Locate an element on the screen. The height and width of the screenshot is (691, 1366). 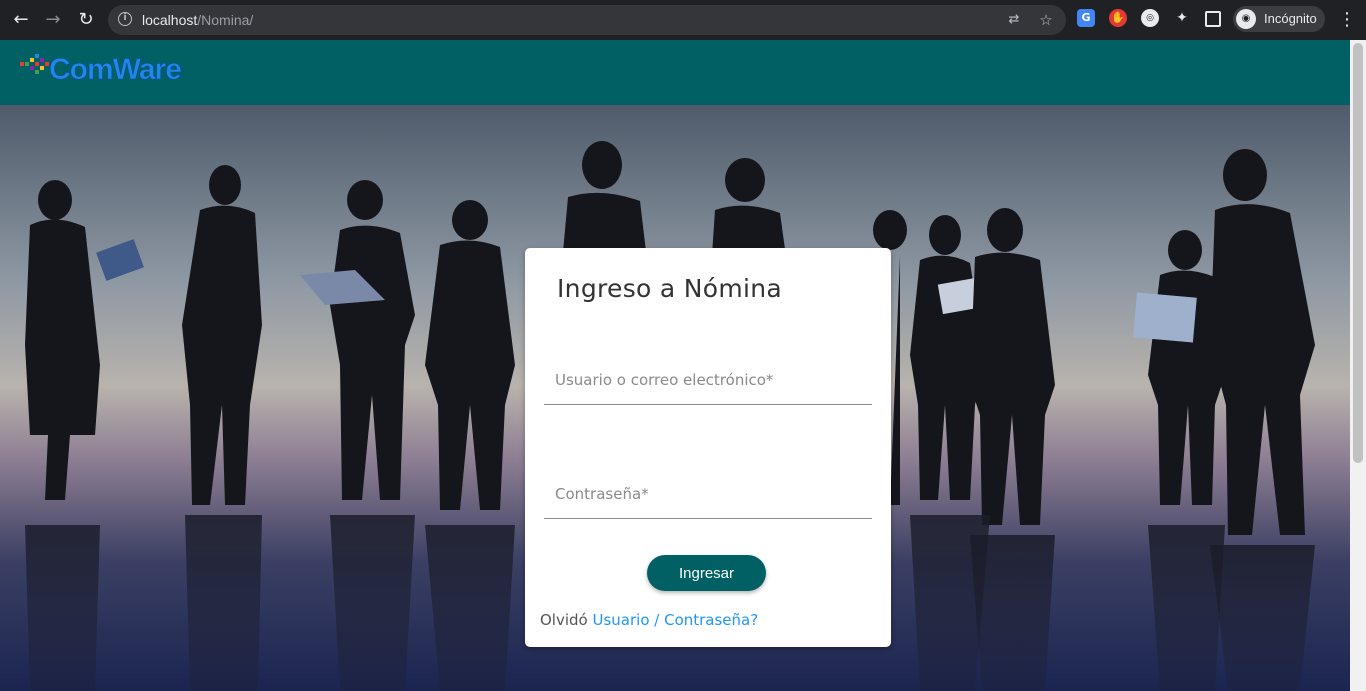
incognito-profile-button: ◉ Incógnito is located at coordinates (1279, 19).